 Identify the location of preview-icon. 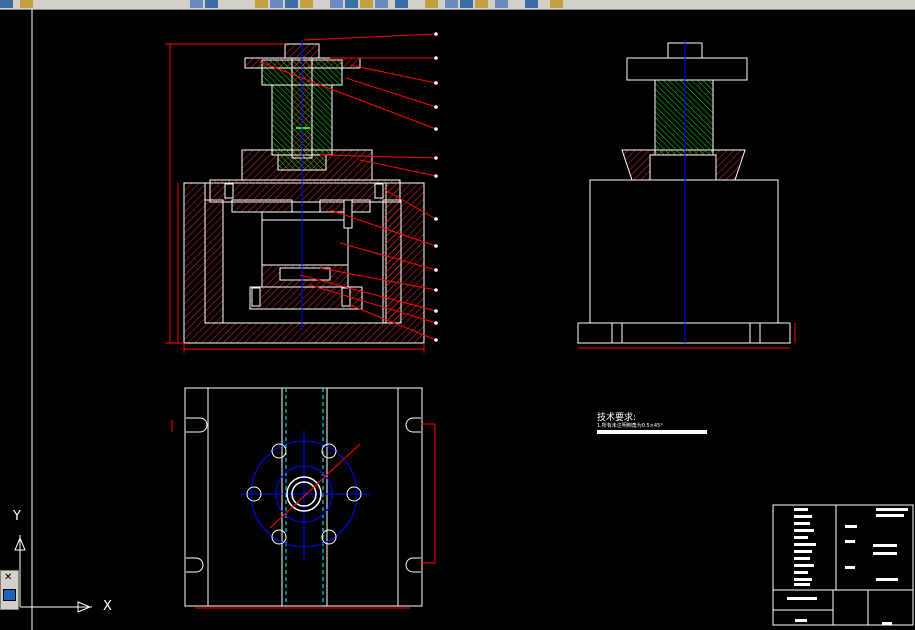
(291, 4).